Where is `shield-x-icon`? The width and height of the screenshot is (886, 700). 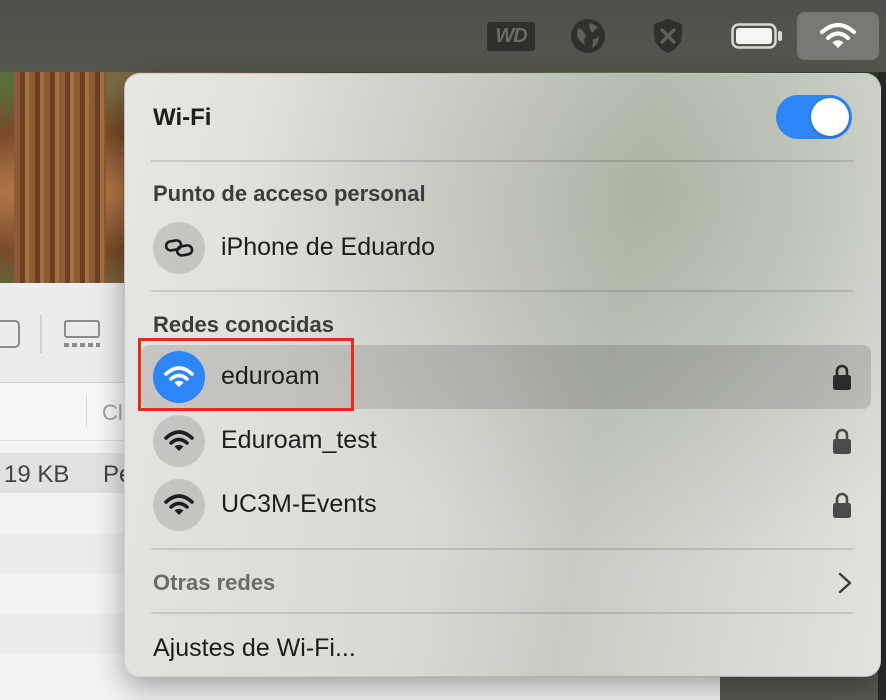
shield-x-icon is located at coordinates (668, 36).